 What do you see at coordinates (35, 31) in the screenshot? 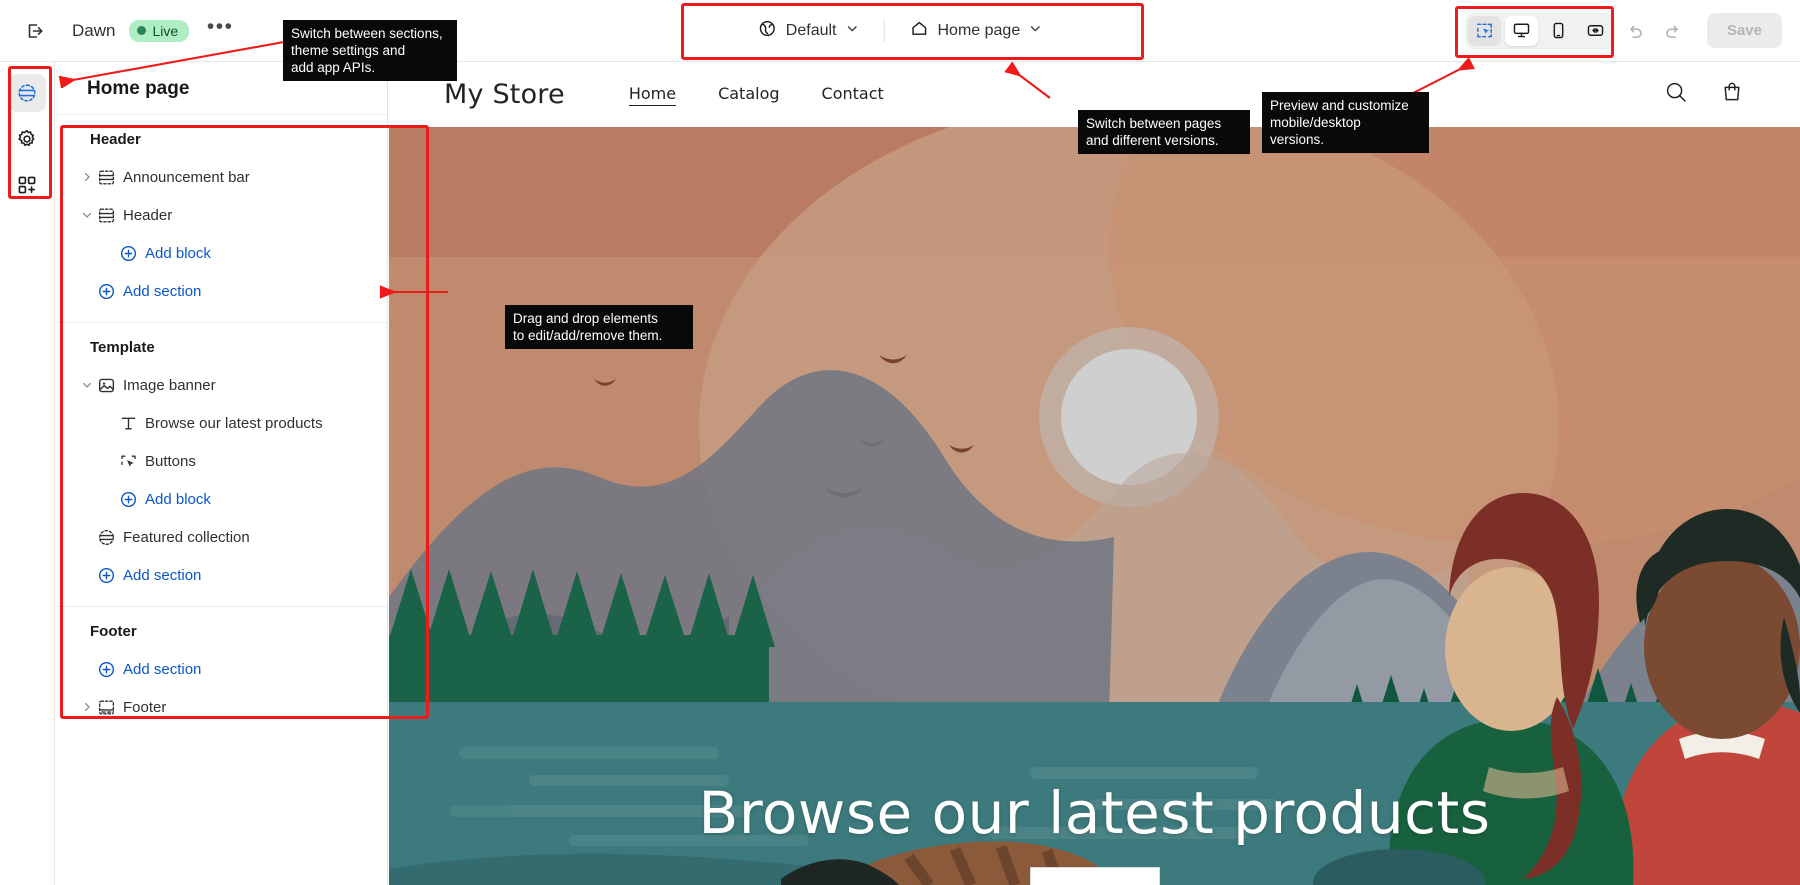
I see `exit-icon` at bounding box center [35, 31].